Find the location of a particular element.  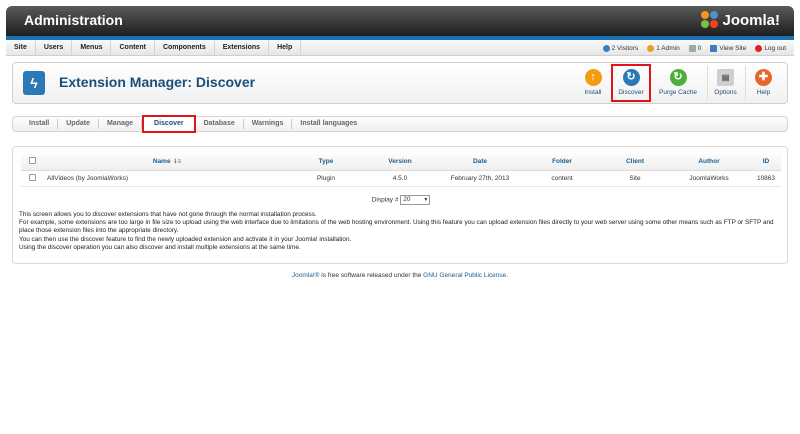

install-button: ↑ Install is located at coordinates (593, 83).